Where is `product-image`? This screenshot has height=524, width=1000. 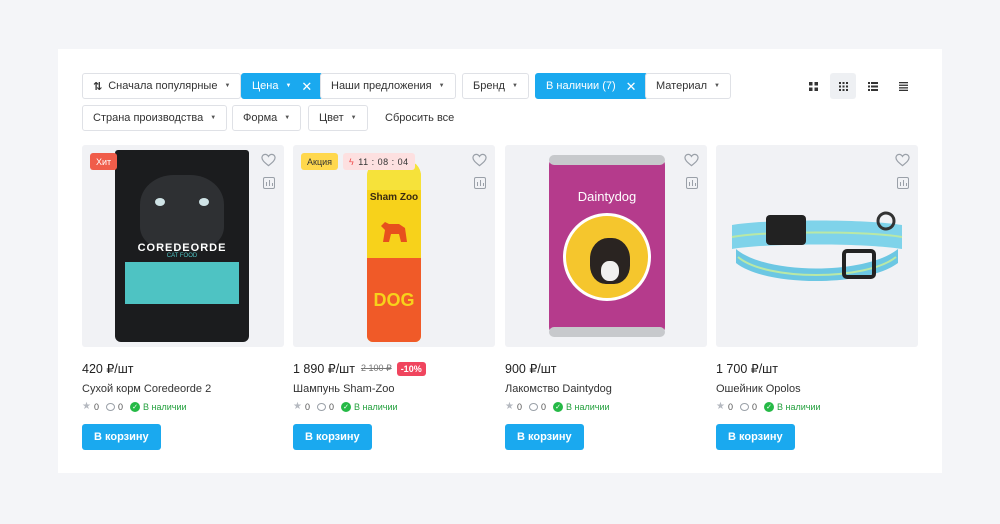
product-image is located at coordinates (817, 246).